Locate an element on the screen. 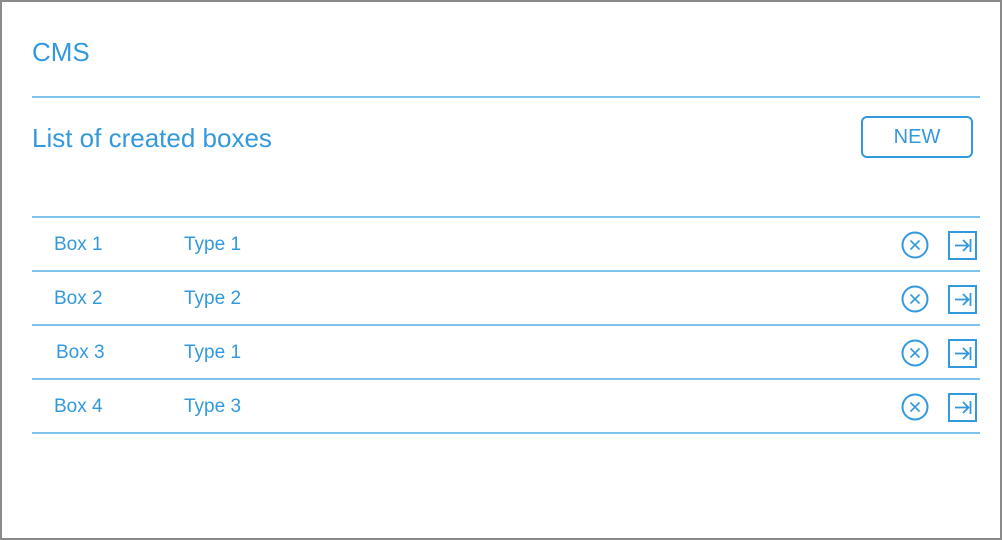 The height and width of the screenshot is (540, 1002). box-name: Box 2 is located at coordinates (78, 298).